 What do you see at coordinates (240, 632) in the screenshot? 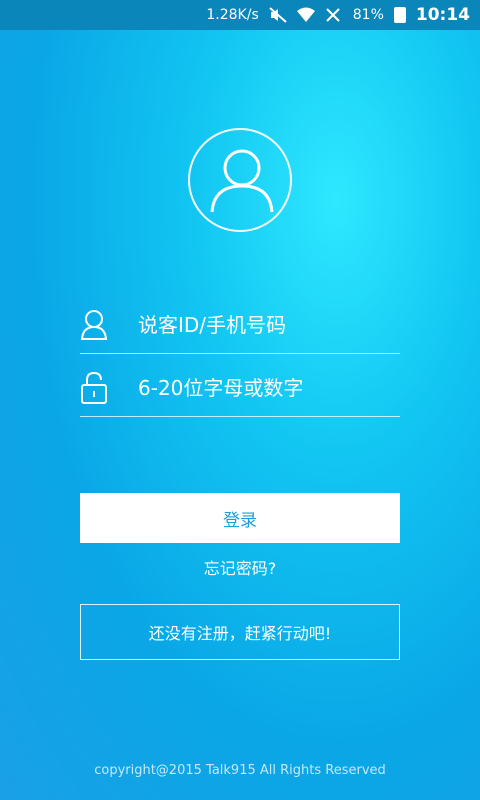
I see `register-button: 还没有注册，赶紧行动吧!` at bounding box center [240, 632].